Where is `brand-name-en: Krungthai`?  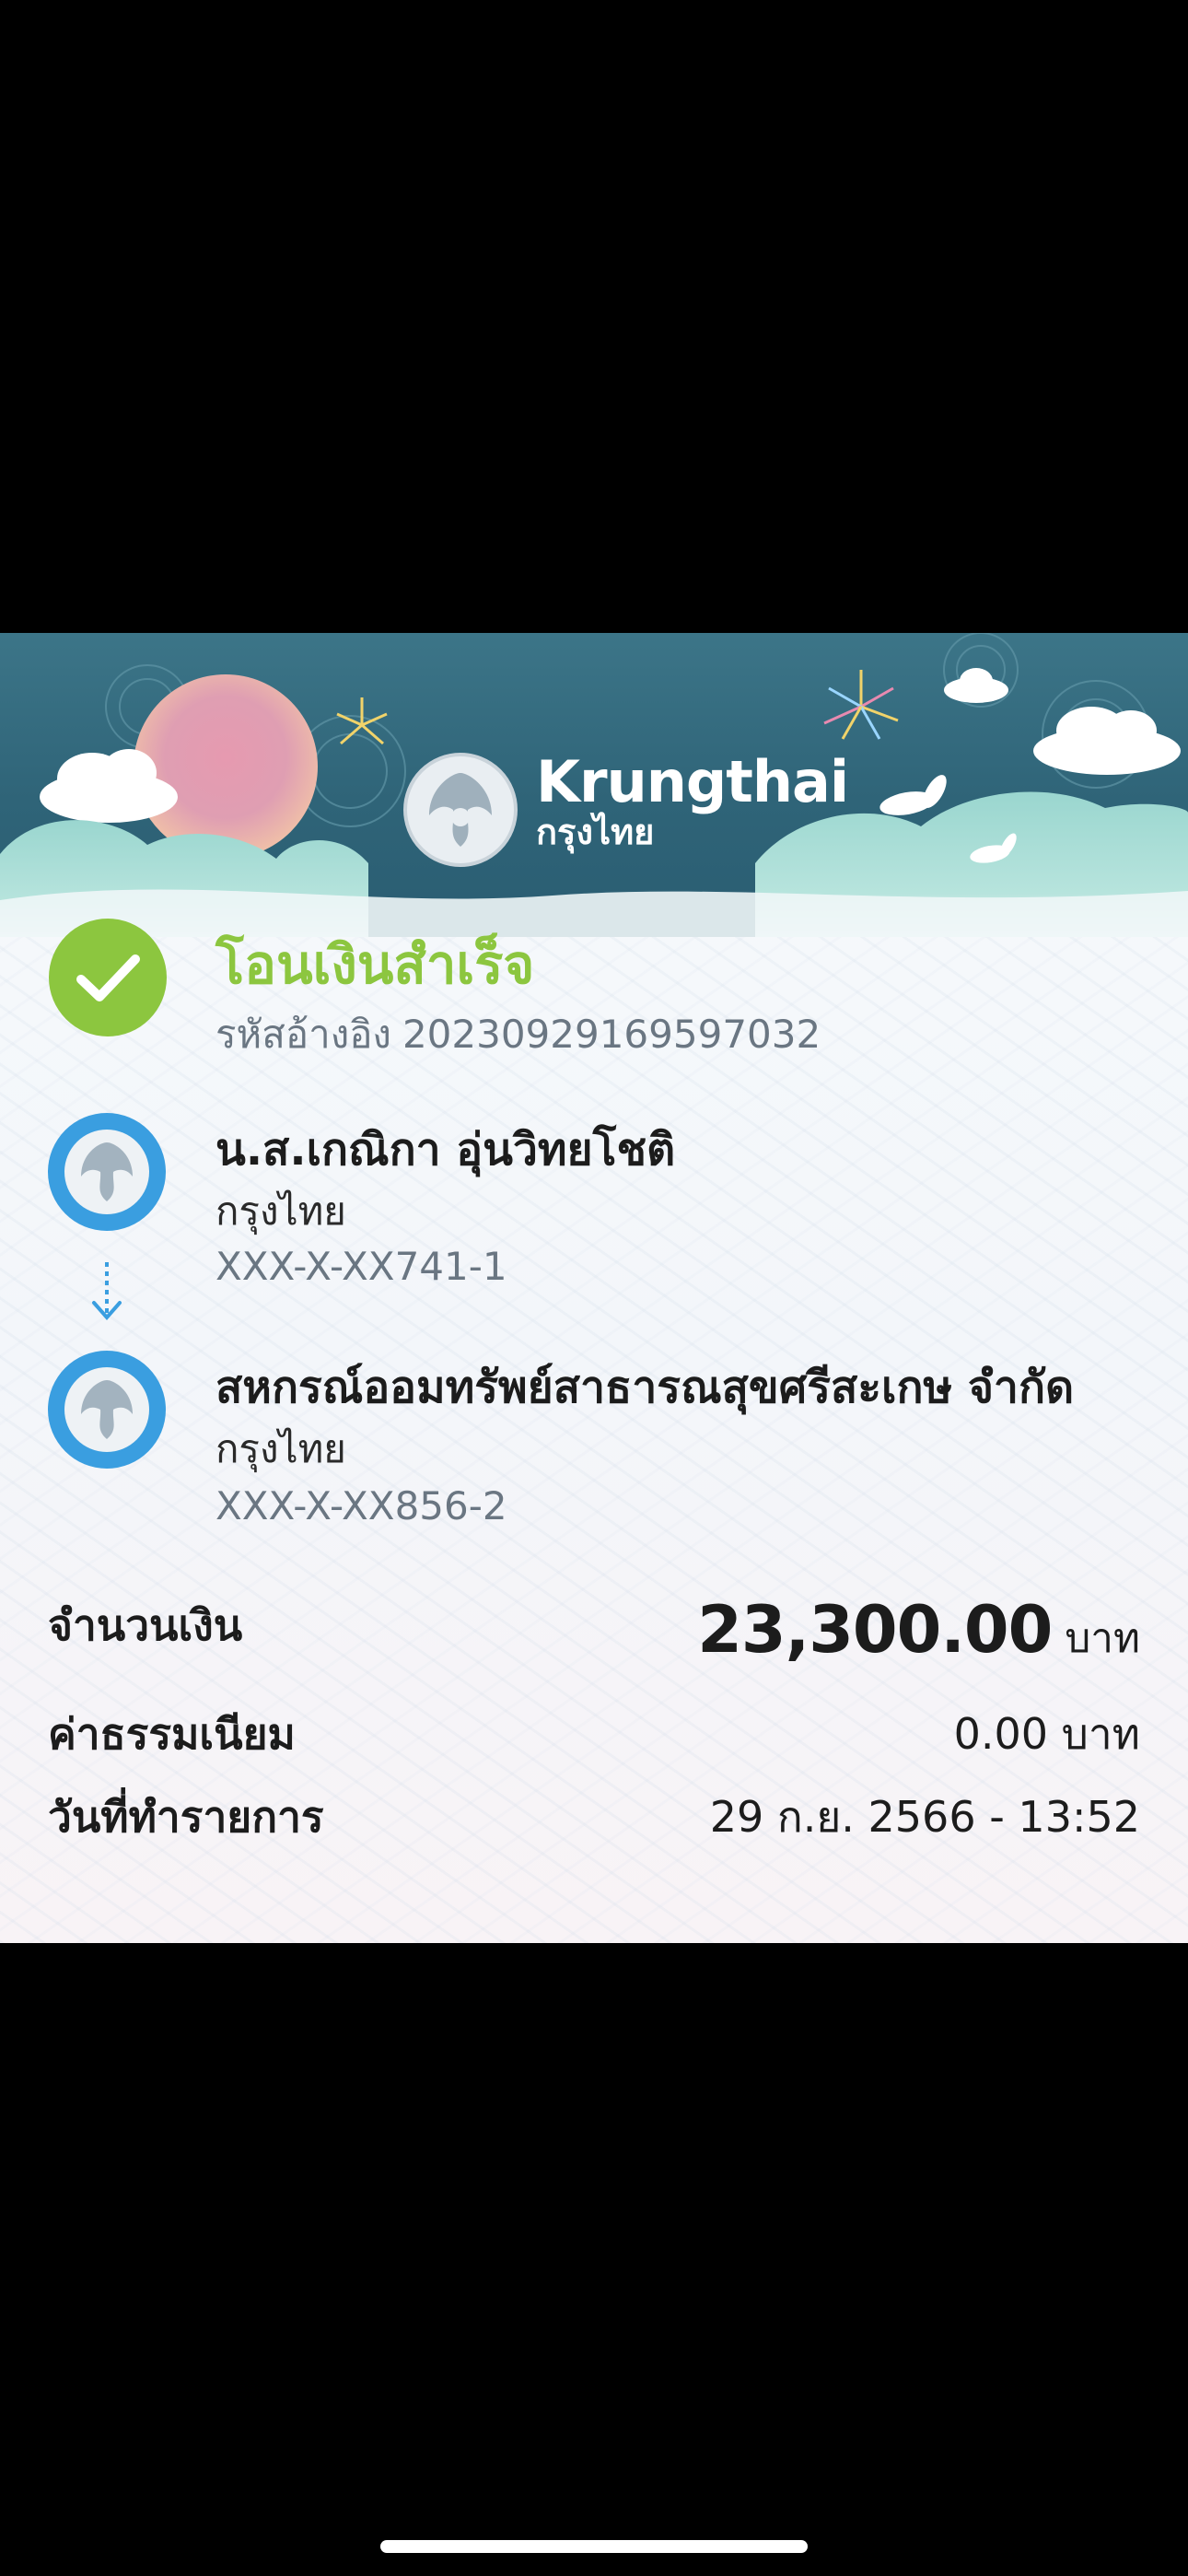
brand-name-en: Krungthai is located at coordinates (692, 781).